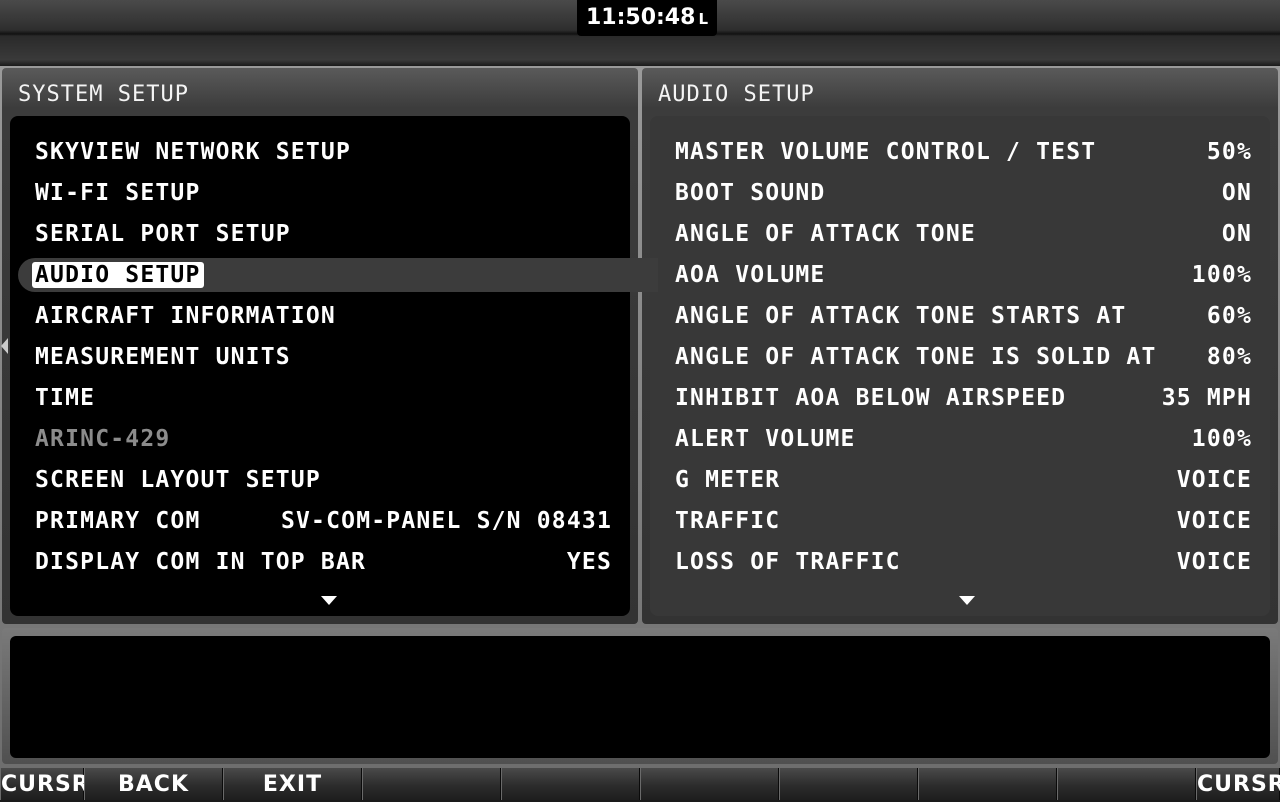 Image resolution: width=1280 pixels, height=802 pixels. I want to click on menu-item-label: PRIMARY COM, so click(118, 521).